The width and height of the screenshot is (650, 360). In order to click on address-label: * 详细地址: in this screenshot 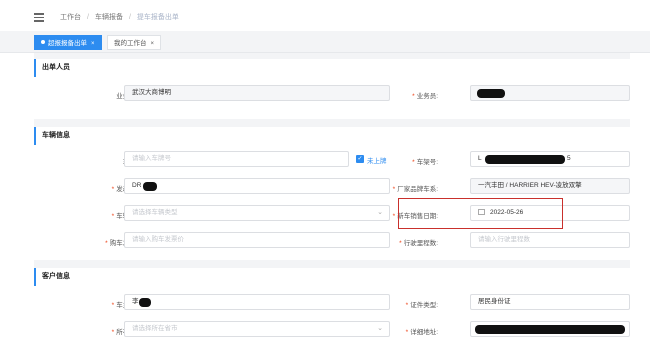, I will do `click(421, 332)`.